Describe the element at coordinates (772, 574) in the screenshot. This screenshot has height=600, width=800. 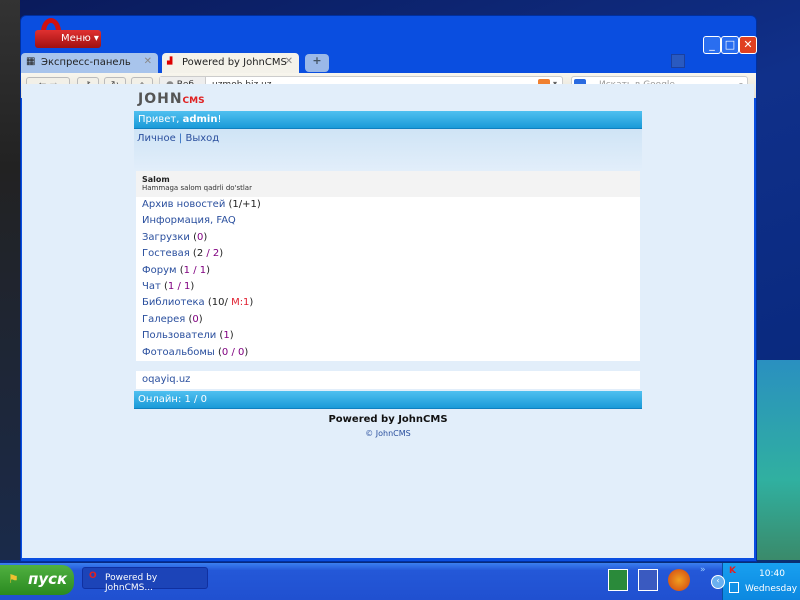
I see `clock-time: 10:40` at that location.